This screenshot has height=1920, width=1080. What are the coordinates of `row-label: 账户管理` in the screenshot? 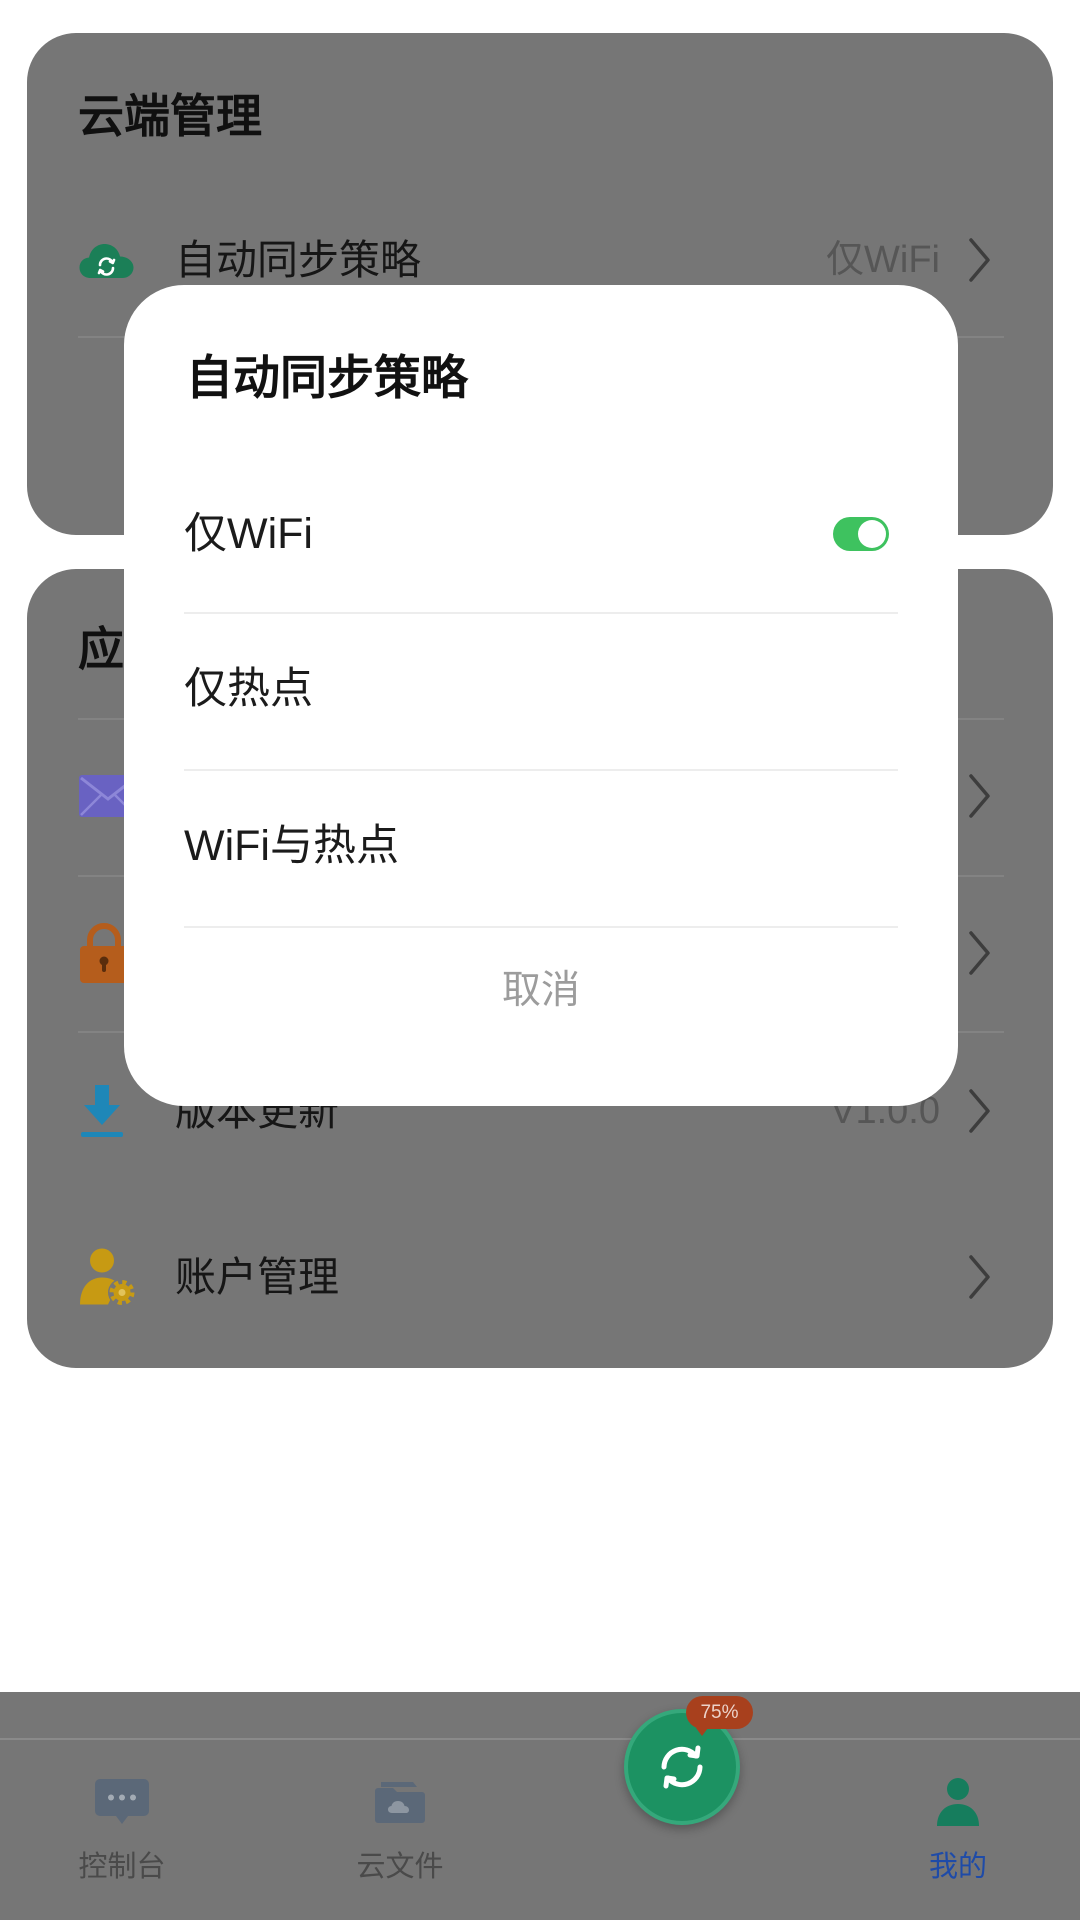 It's located at (257, 1277).